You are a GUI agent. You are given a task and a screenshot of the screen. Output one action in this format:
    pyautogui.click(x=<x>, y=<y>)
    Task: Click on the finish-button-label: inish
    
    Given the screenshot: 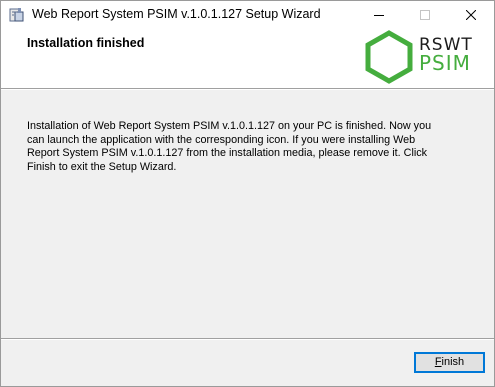 What is the action you would take?
    pyautogui.click(x=453, y=362)
    